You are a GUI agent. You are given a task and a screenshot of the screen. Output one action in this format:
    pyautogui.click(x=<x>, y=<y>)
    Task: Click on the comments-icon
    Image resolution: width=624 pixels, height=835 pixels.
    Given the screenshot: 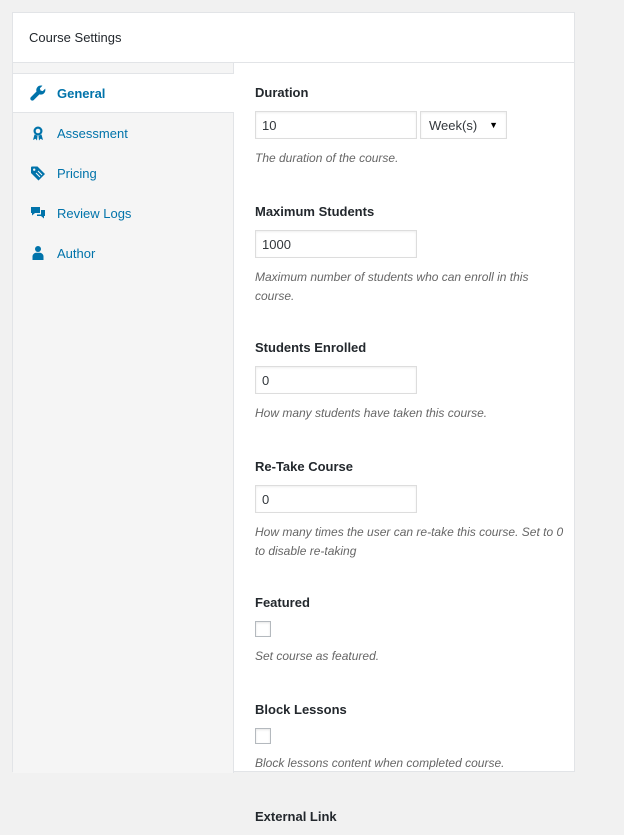 What is the action you would take?
    pyautogui.click(x=38, y=213)
    